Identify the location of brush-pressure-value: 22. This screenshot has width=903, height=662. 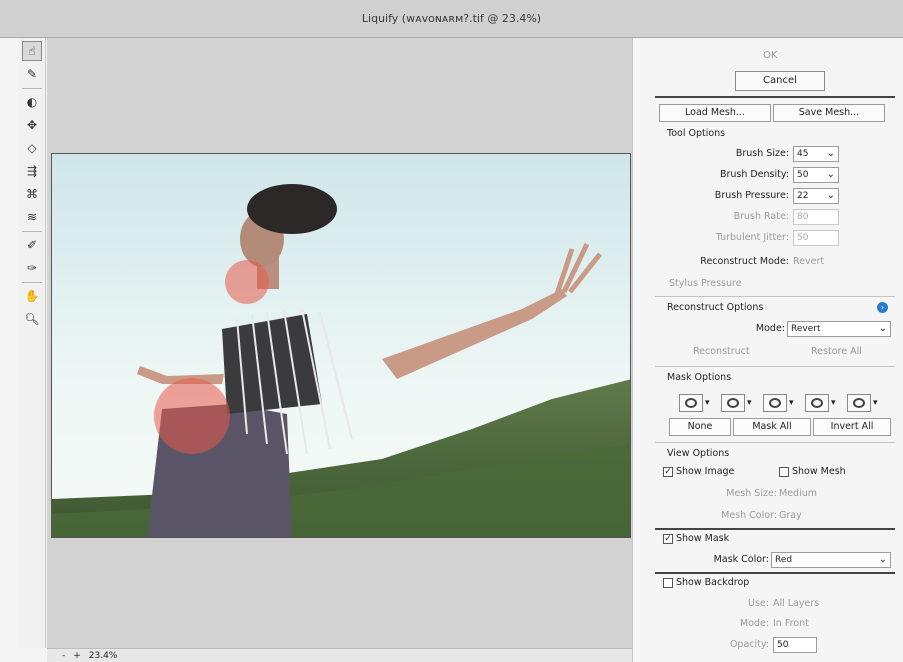
(803, 196).